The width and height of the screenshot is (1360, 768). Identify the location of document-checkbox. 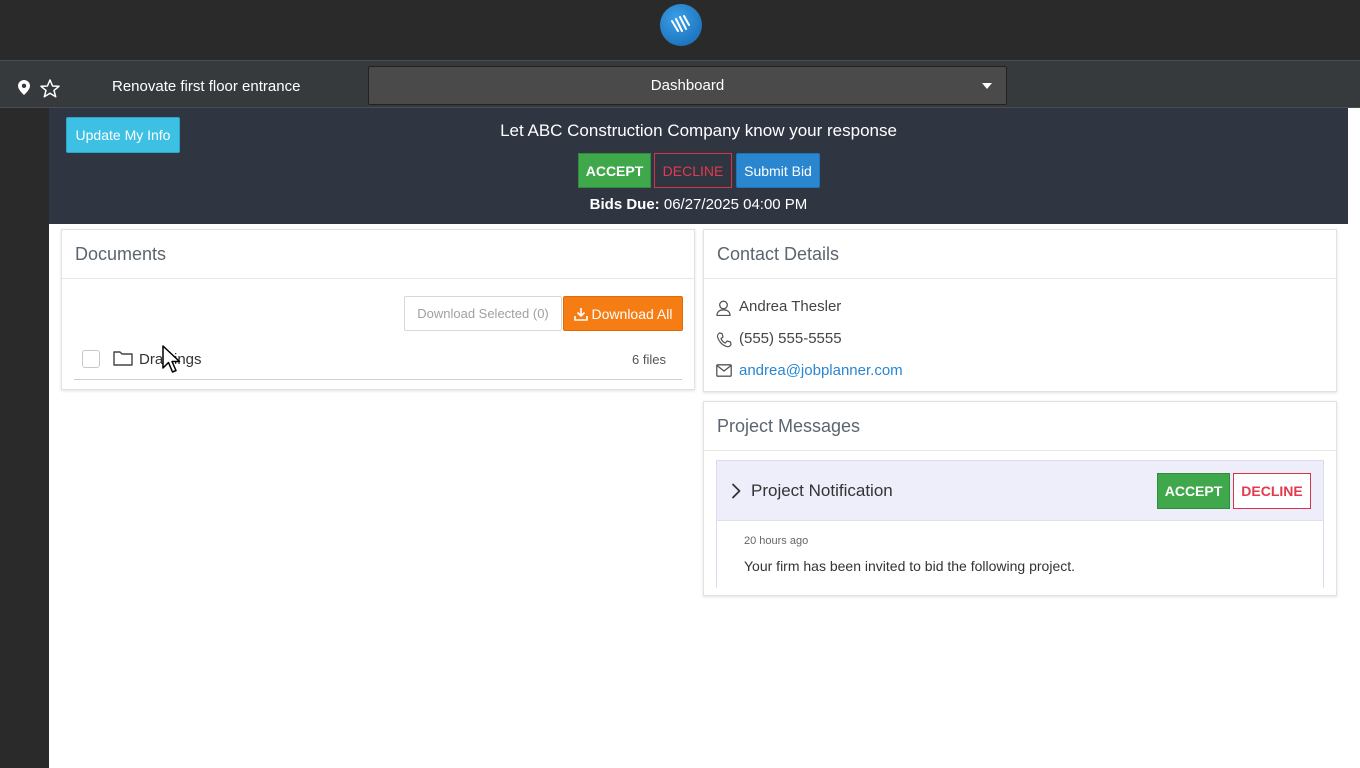
(91, 359).